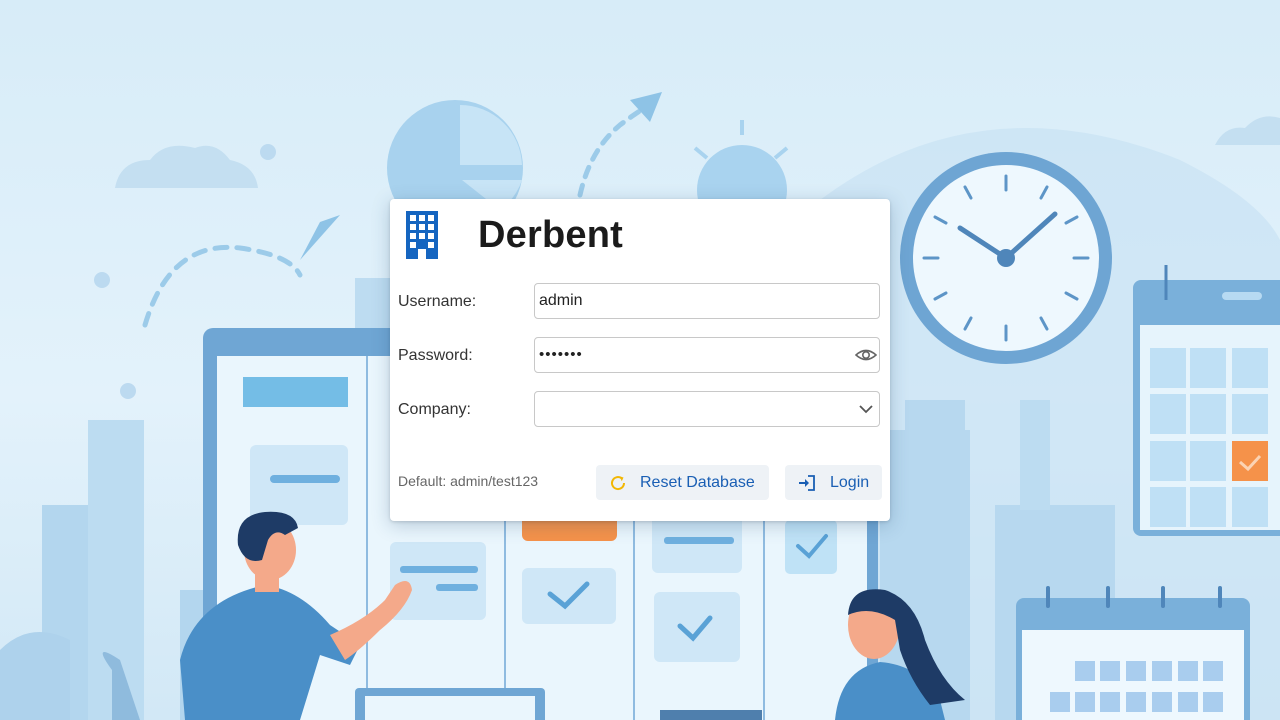  What do you see at coordinates (550, 234) in the screenshot?
I see `app-title: Derbent` at bounding box center [550, 234].